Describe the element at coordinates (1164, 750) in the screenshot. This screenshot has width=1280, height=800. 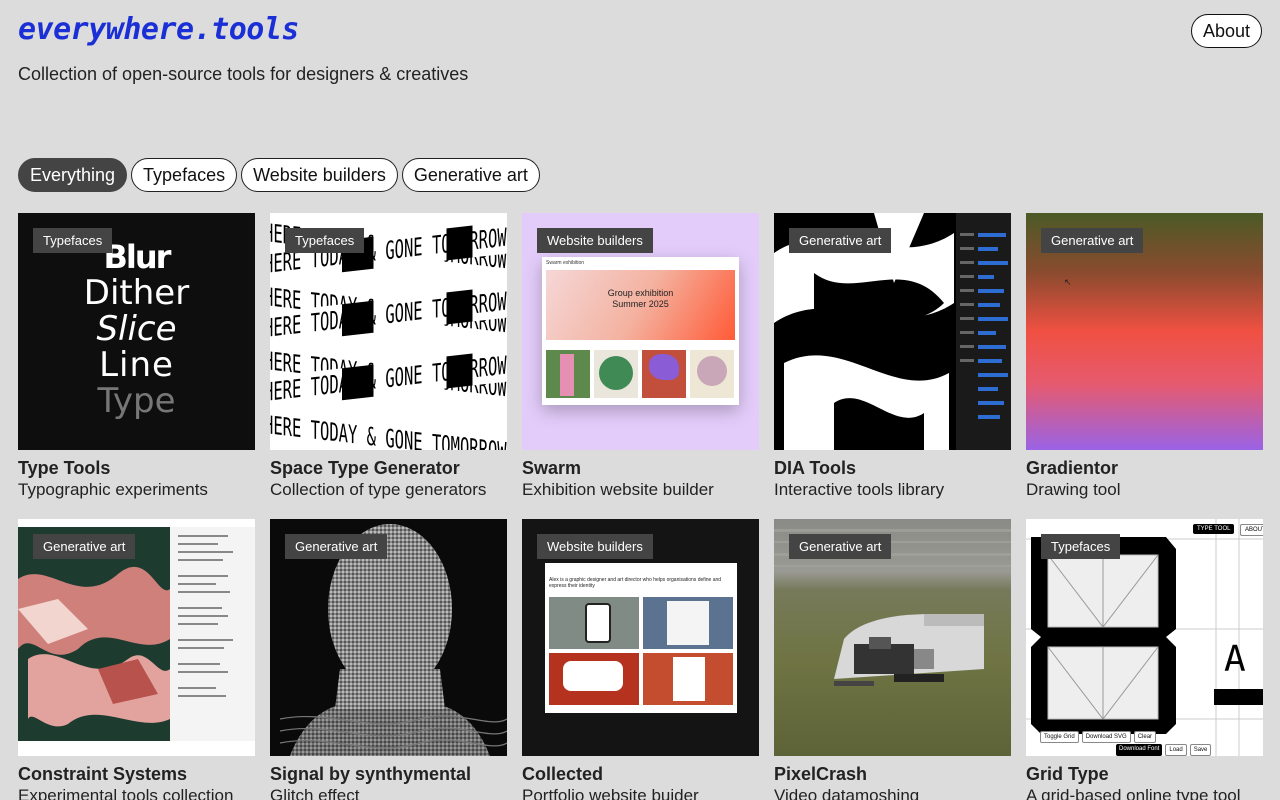
I see `grid-type-file-controls: Download Font Load Save` at that location.